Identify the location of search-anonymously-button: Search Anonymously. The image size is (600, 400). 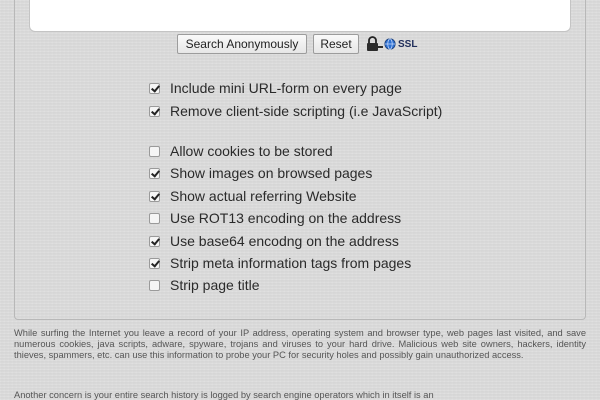
(242, 44).